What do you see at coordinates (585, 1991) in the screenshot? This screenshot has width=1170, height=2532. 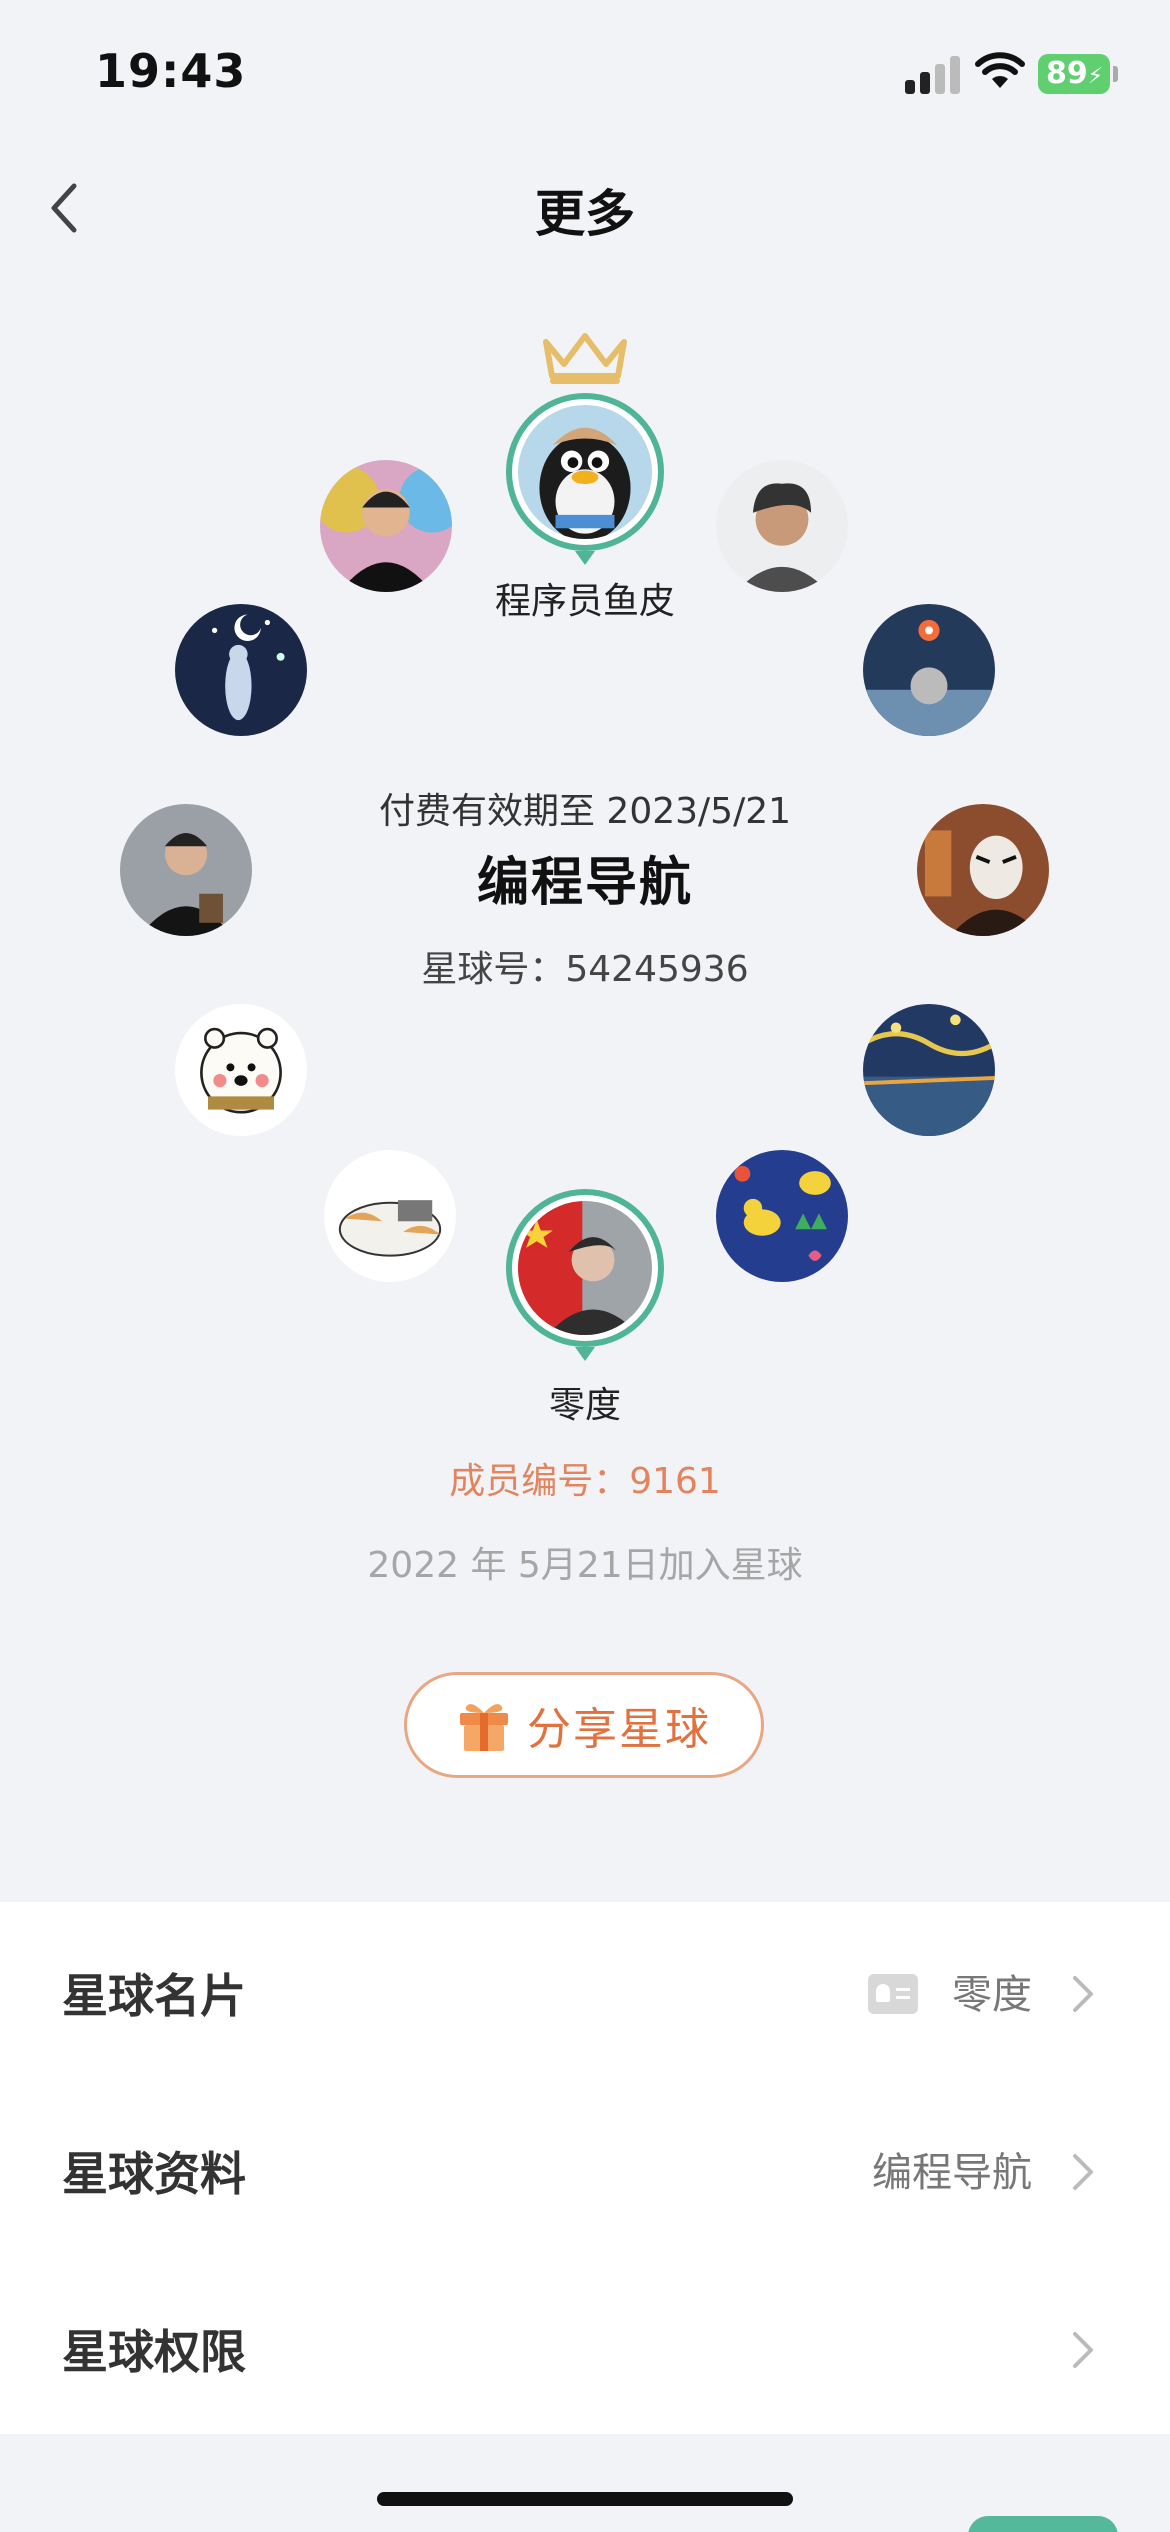 I see `list-item-planet-card: 星球名片 零度` at bounding box center [585, 1991].